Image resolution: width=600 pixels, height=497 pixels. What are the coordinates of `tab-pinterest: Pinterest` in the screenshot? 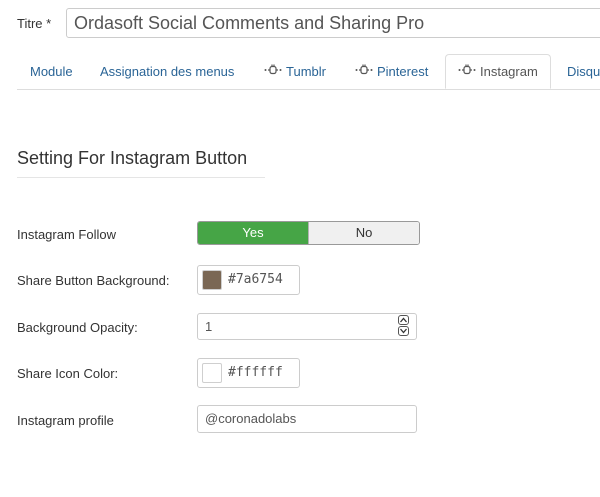 It's located at (391, 71).